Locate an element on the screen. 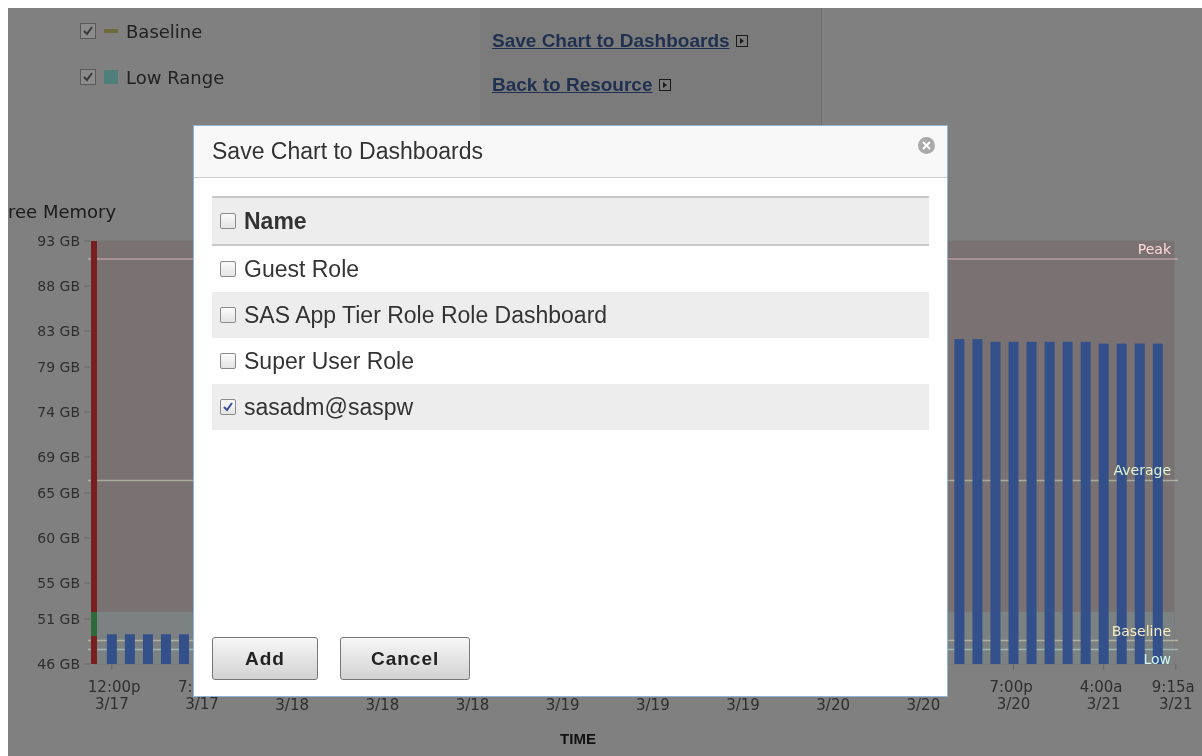  dashboard-name: Guest Role is located at coordinates (302, 269).